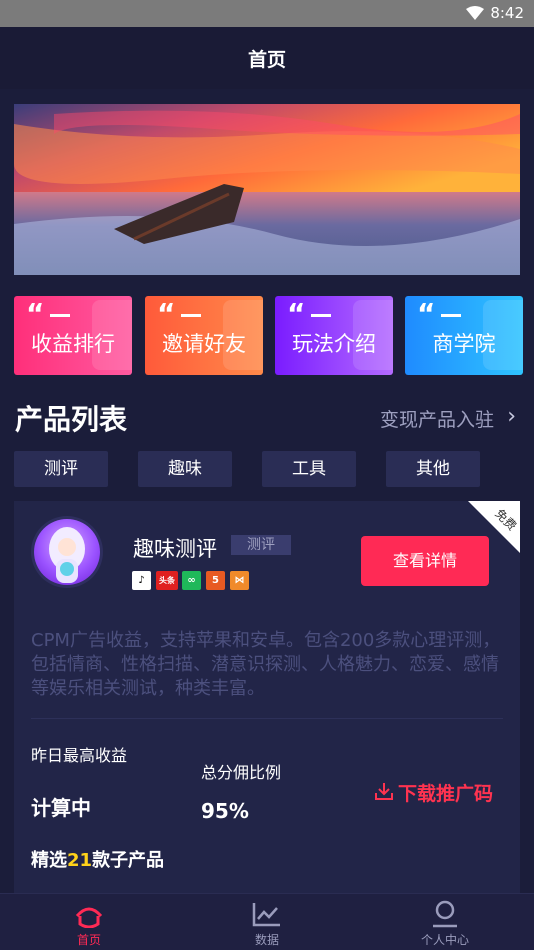  I want to click on commission-label: 总分佣比例, so click(241, 772).